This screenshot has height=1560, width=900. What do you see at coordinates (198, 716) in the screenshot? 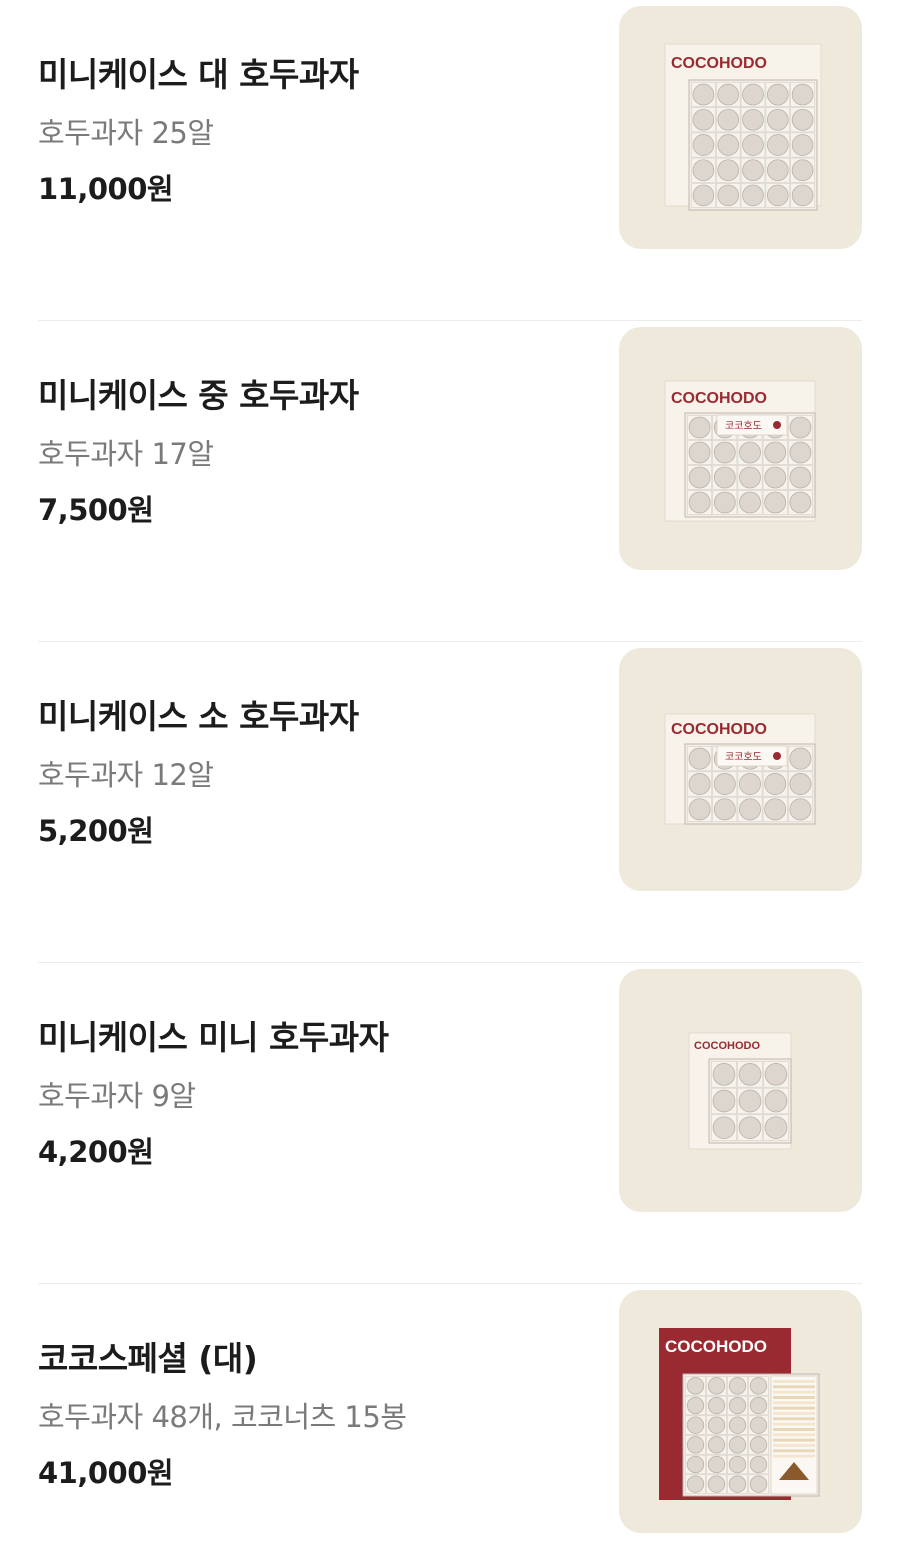
I see `item-name: 미니케이스 소 호두과자` at bounding box center [198, 716].